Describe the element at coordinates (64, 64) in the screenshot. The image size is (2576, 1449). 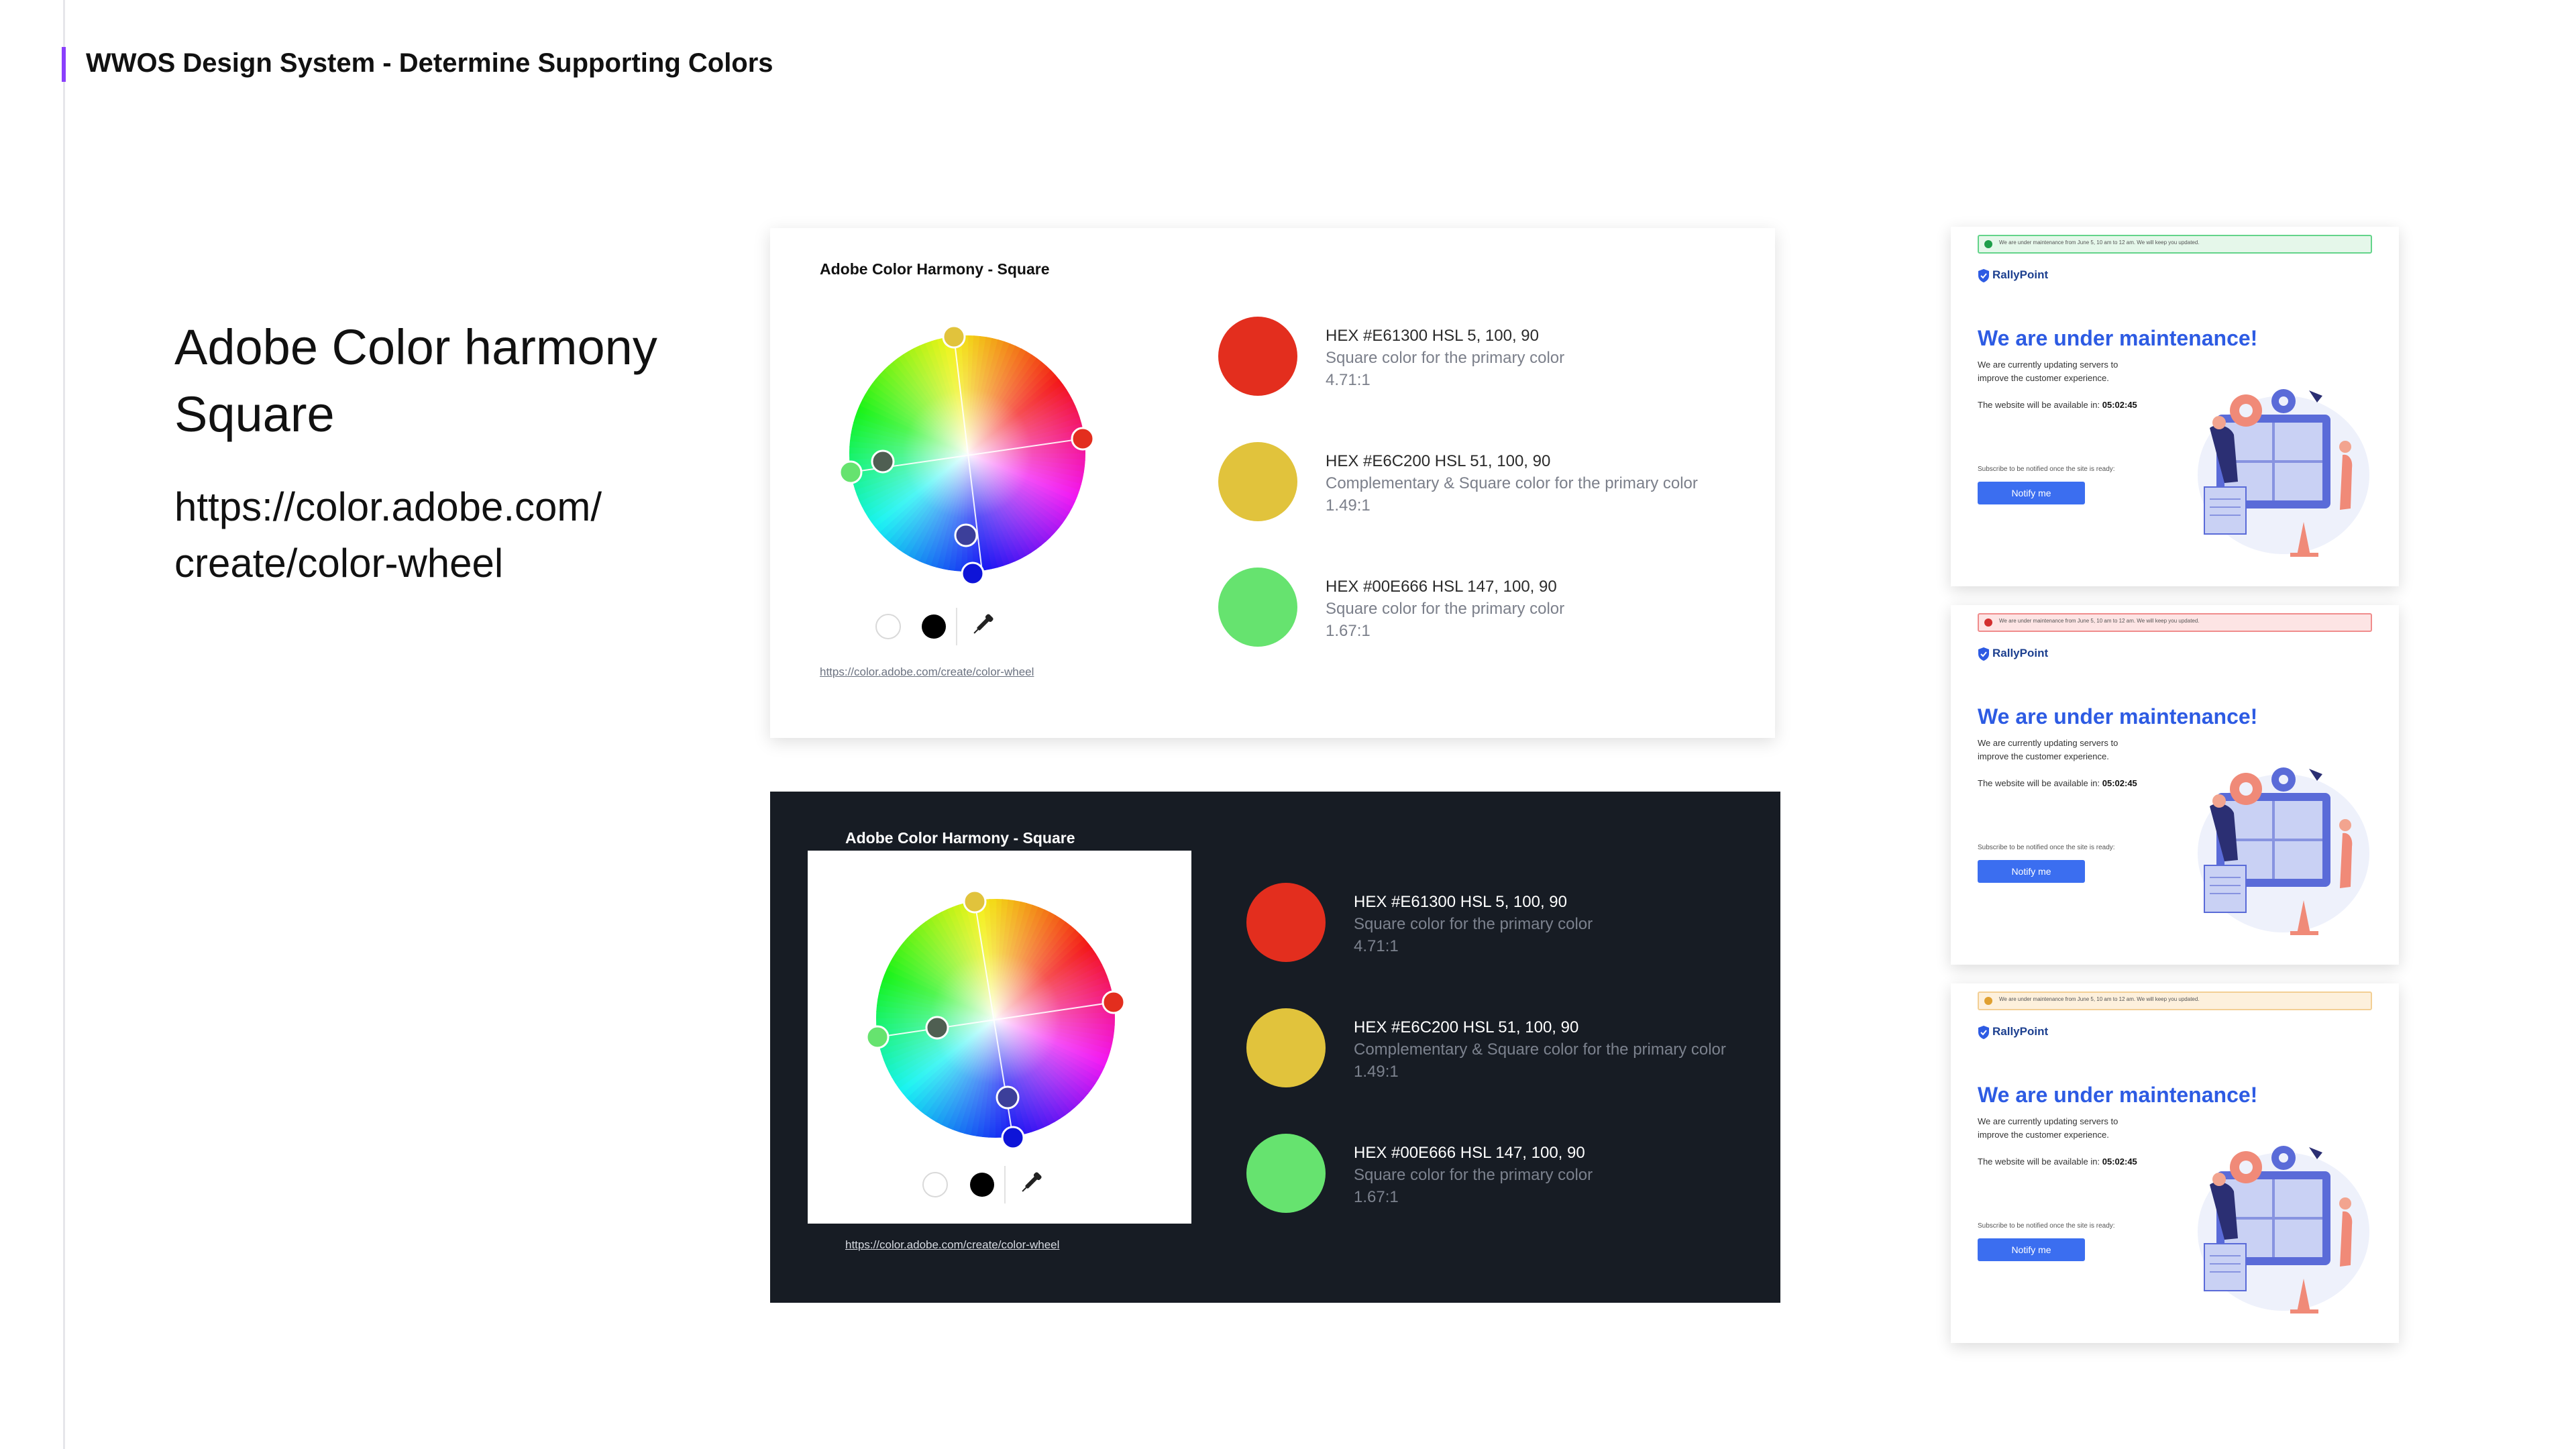
I see `title-accent-bar` at that location.